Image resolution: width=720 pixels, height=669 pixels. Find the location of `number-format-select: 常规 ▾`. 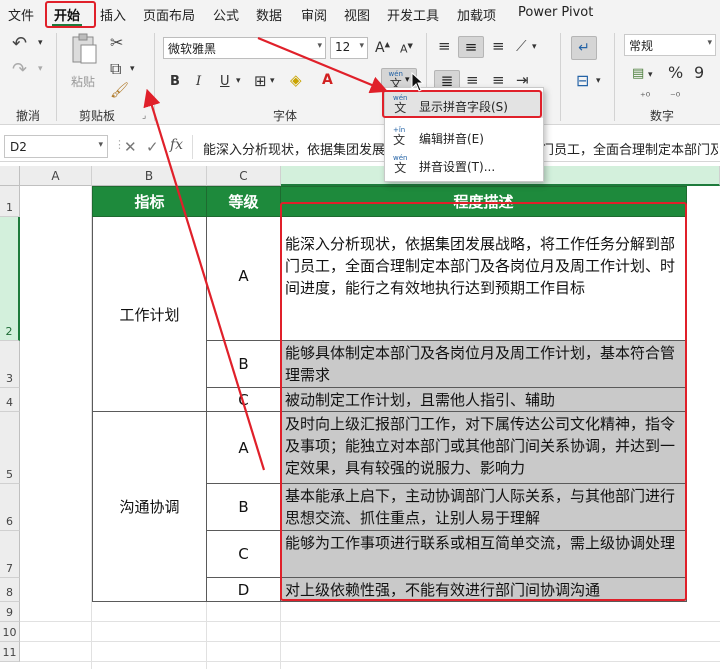

number-format-select: 常规 ▾ is located at coordinates (670, 45).